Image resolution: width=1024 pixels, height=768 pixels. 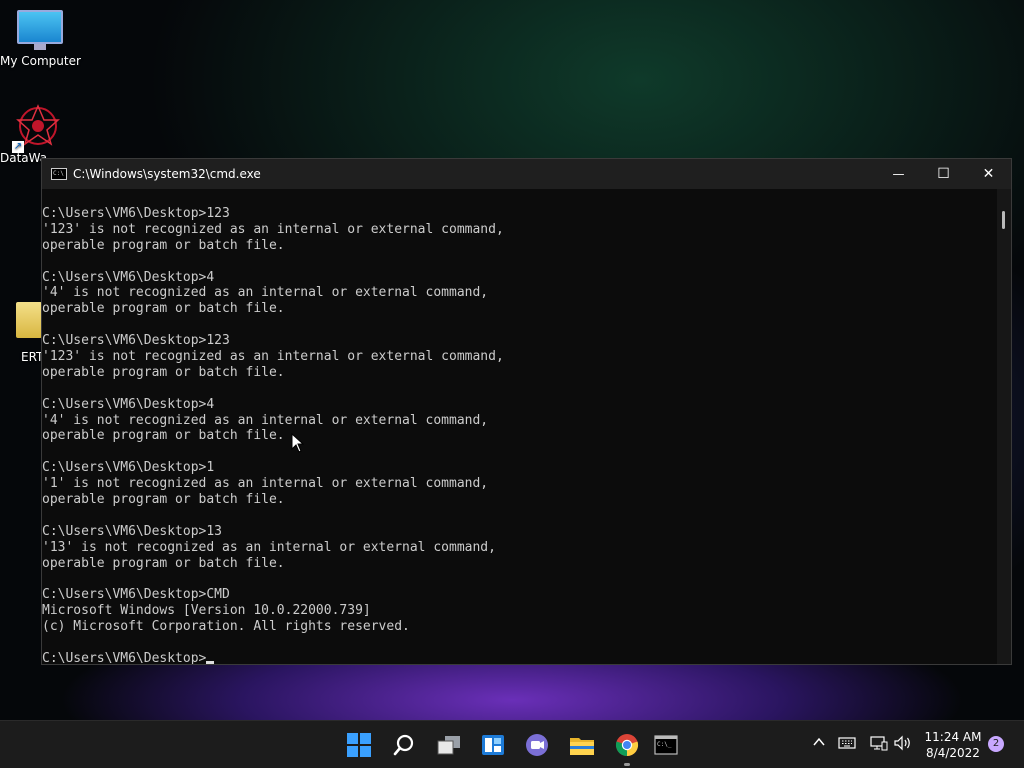 I want to click on mouse-pointer-icon, so click(x=298, y=443).